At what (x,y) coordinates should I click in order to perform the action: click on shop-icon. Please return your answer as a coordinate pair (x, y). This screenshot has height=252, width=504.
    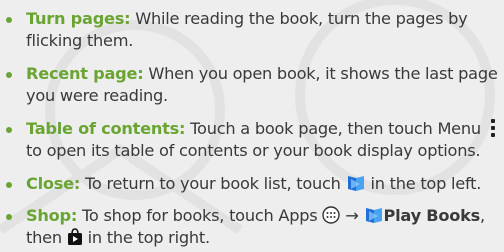
    Looking at the image, I should click on (75, 240).